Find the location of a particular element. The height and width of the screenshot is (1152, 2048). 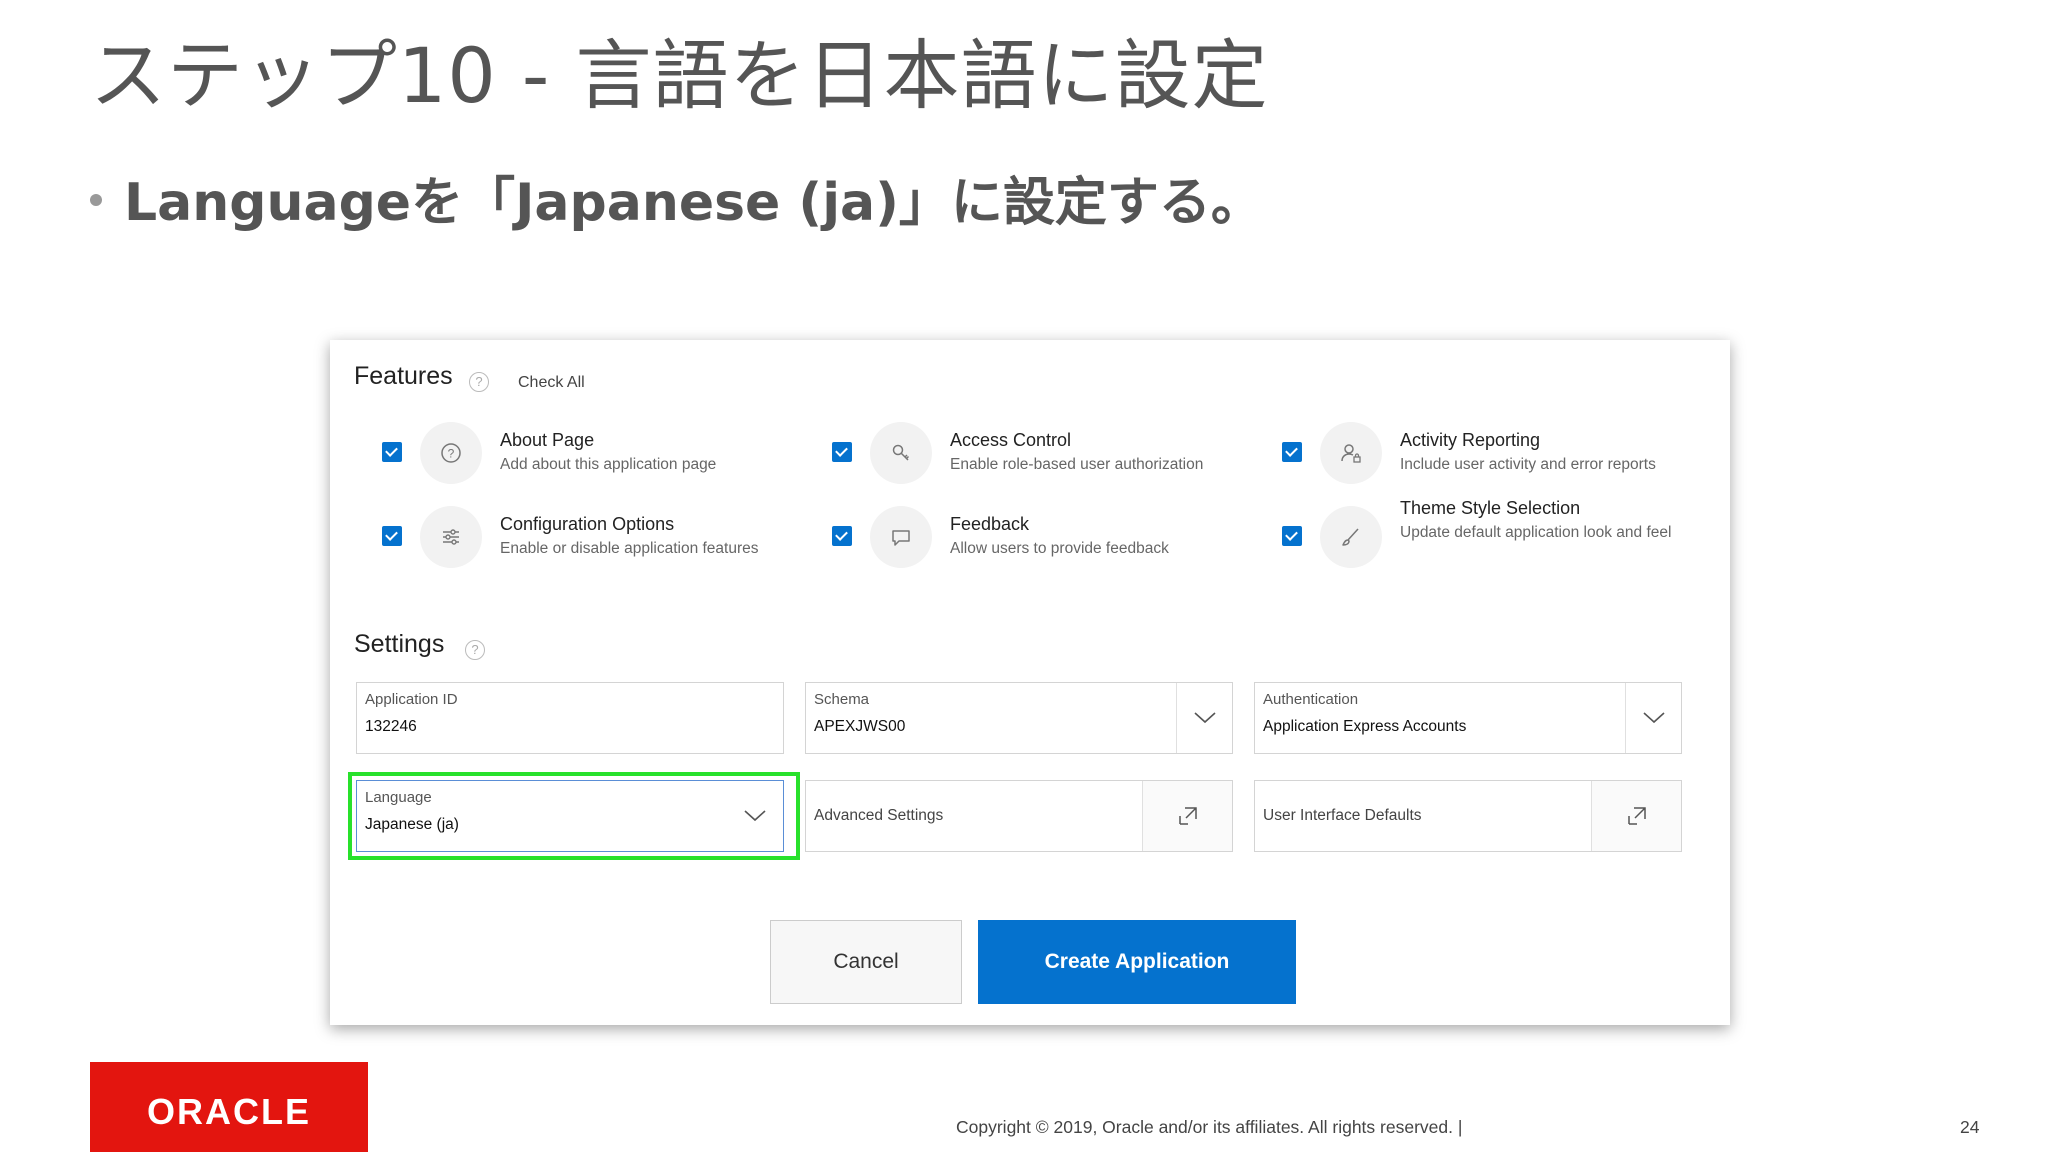

settings-title: Settings is located at coordinates (399, 644).